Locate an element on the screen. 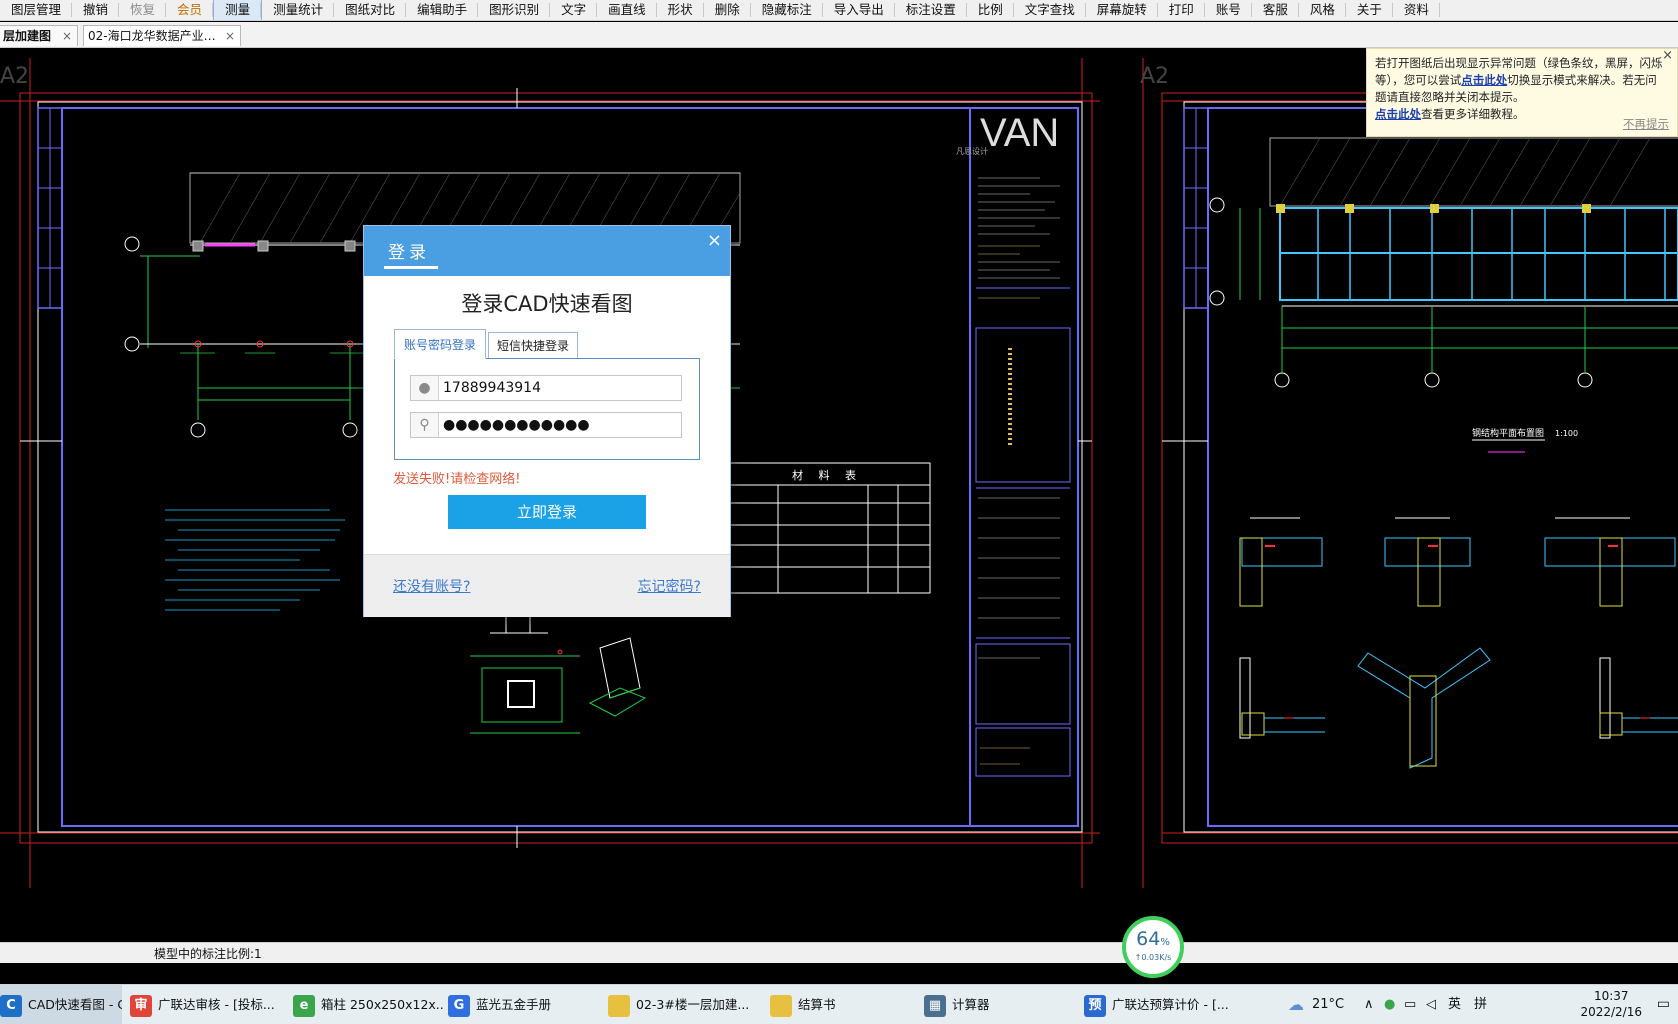 This screenshot has width=1678, height=1024. ime-pinyin: 拼 is located at coordinates (1480, 1004).